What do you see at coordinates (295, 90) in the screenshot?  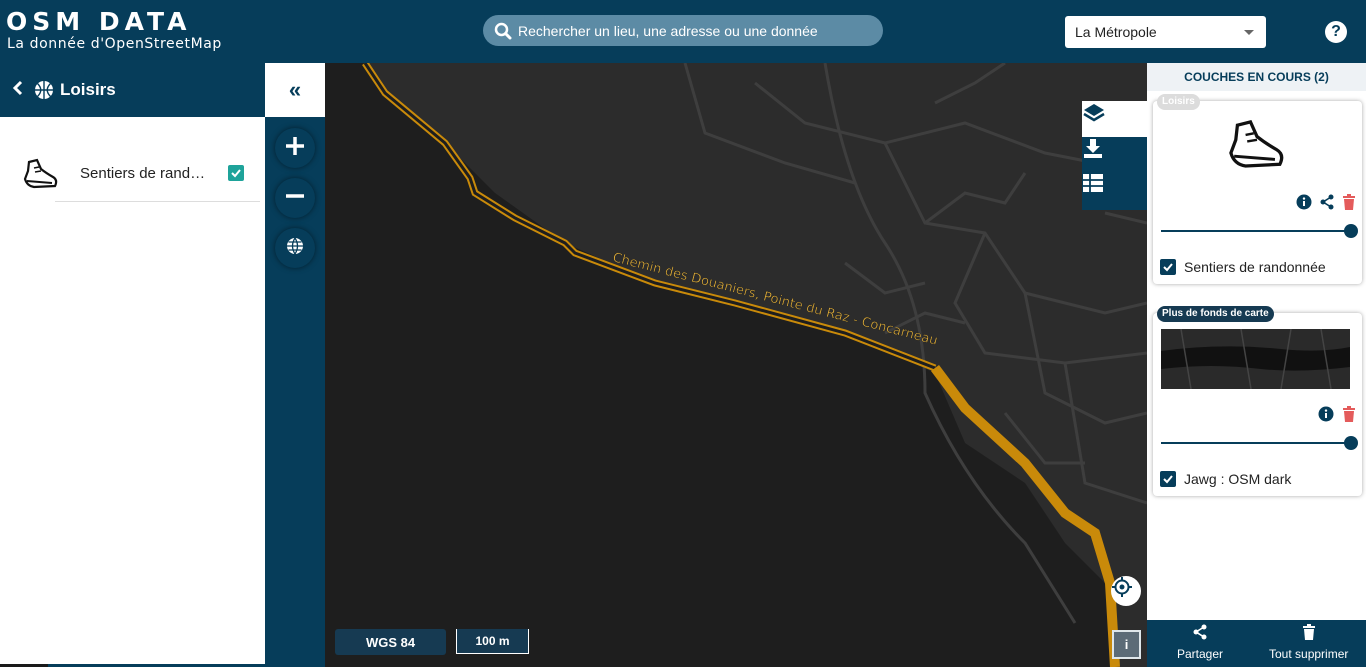 I see `collapse-panel-button: «` at bounding box center [295, 90].